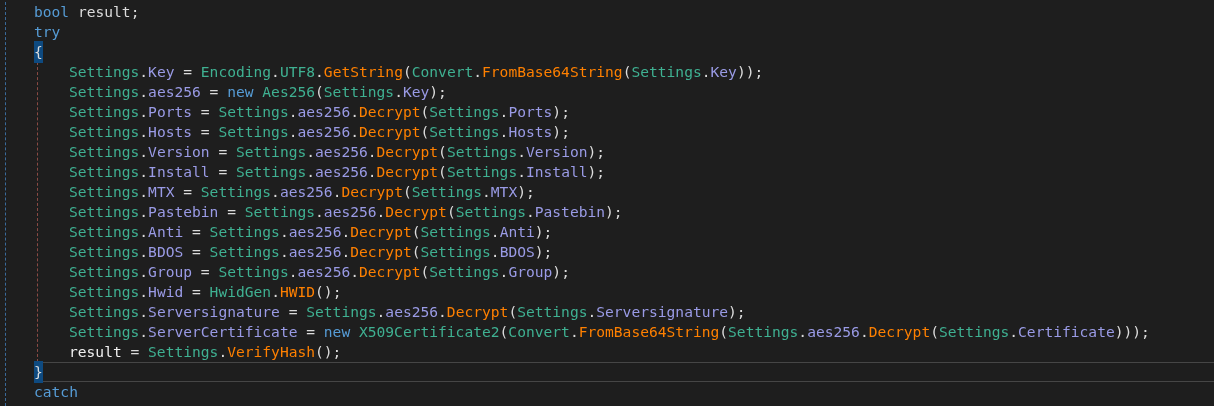 This screenshot has height=406, width=1214. Describe the element at coordinates (320, 112) in the screenshot. I see `code-line: Settings.Ports = Settings.aes256.Decrypt(Settings.Ports);` at that location.